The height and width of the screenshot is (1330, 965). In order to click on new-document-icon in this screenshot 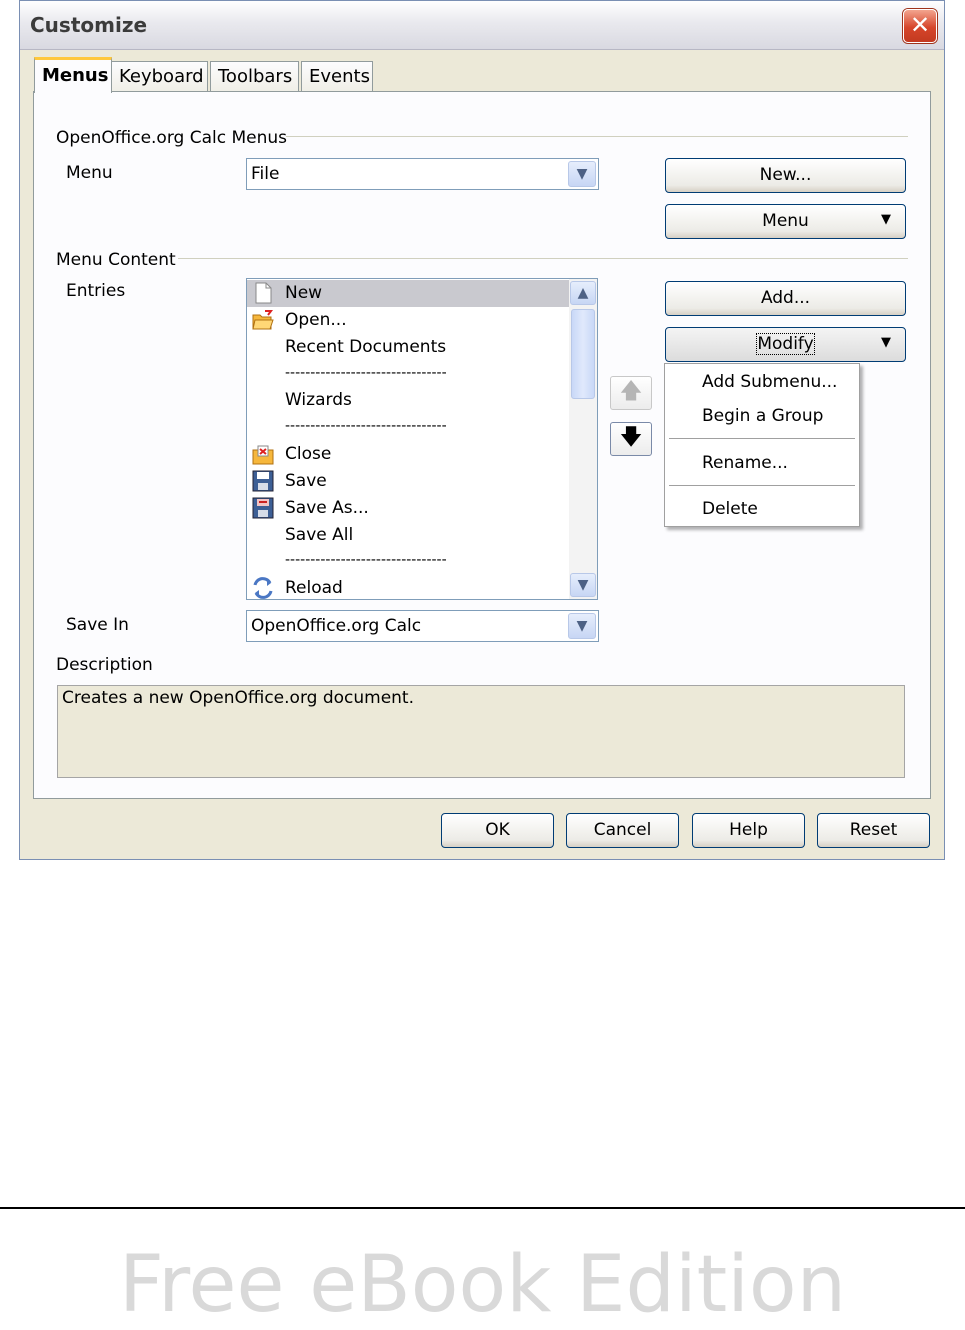, I will do `click(263, 293)`.